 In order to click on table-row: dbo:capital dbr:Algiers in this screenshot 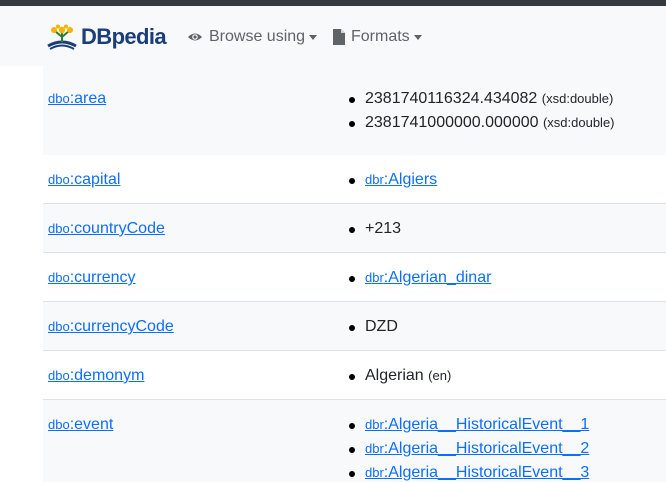, I will do `click(354, 179)`.